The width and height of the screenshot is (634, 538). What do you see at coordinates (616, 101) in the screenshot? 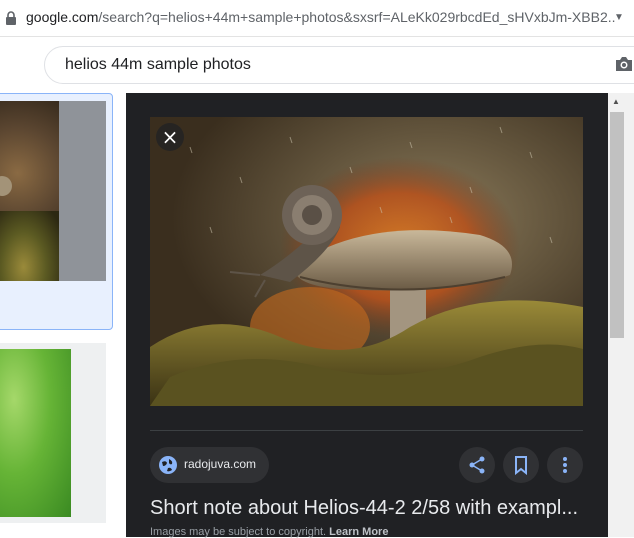
I see `scroll-up-icon: ▲` at bounding box center [616, 101].